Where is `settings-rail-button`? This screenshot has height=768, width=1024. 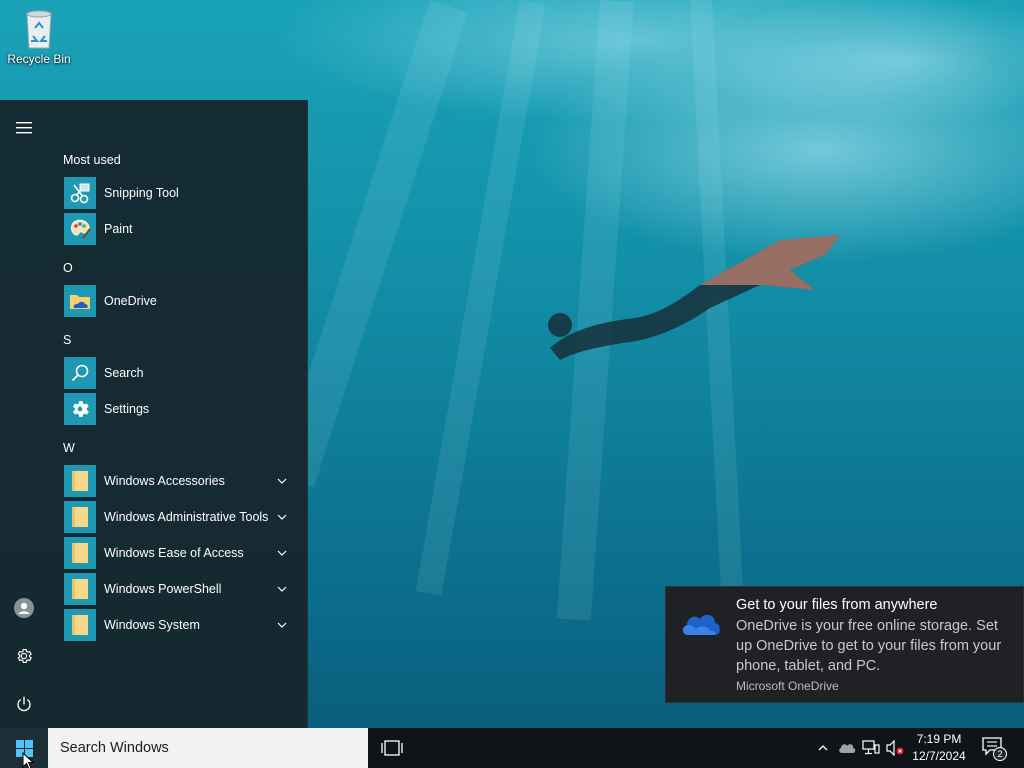 settings-rail-button is located at coordinates (24, 656).